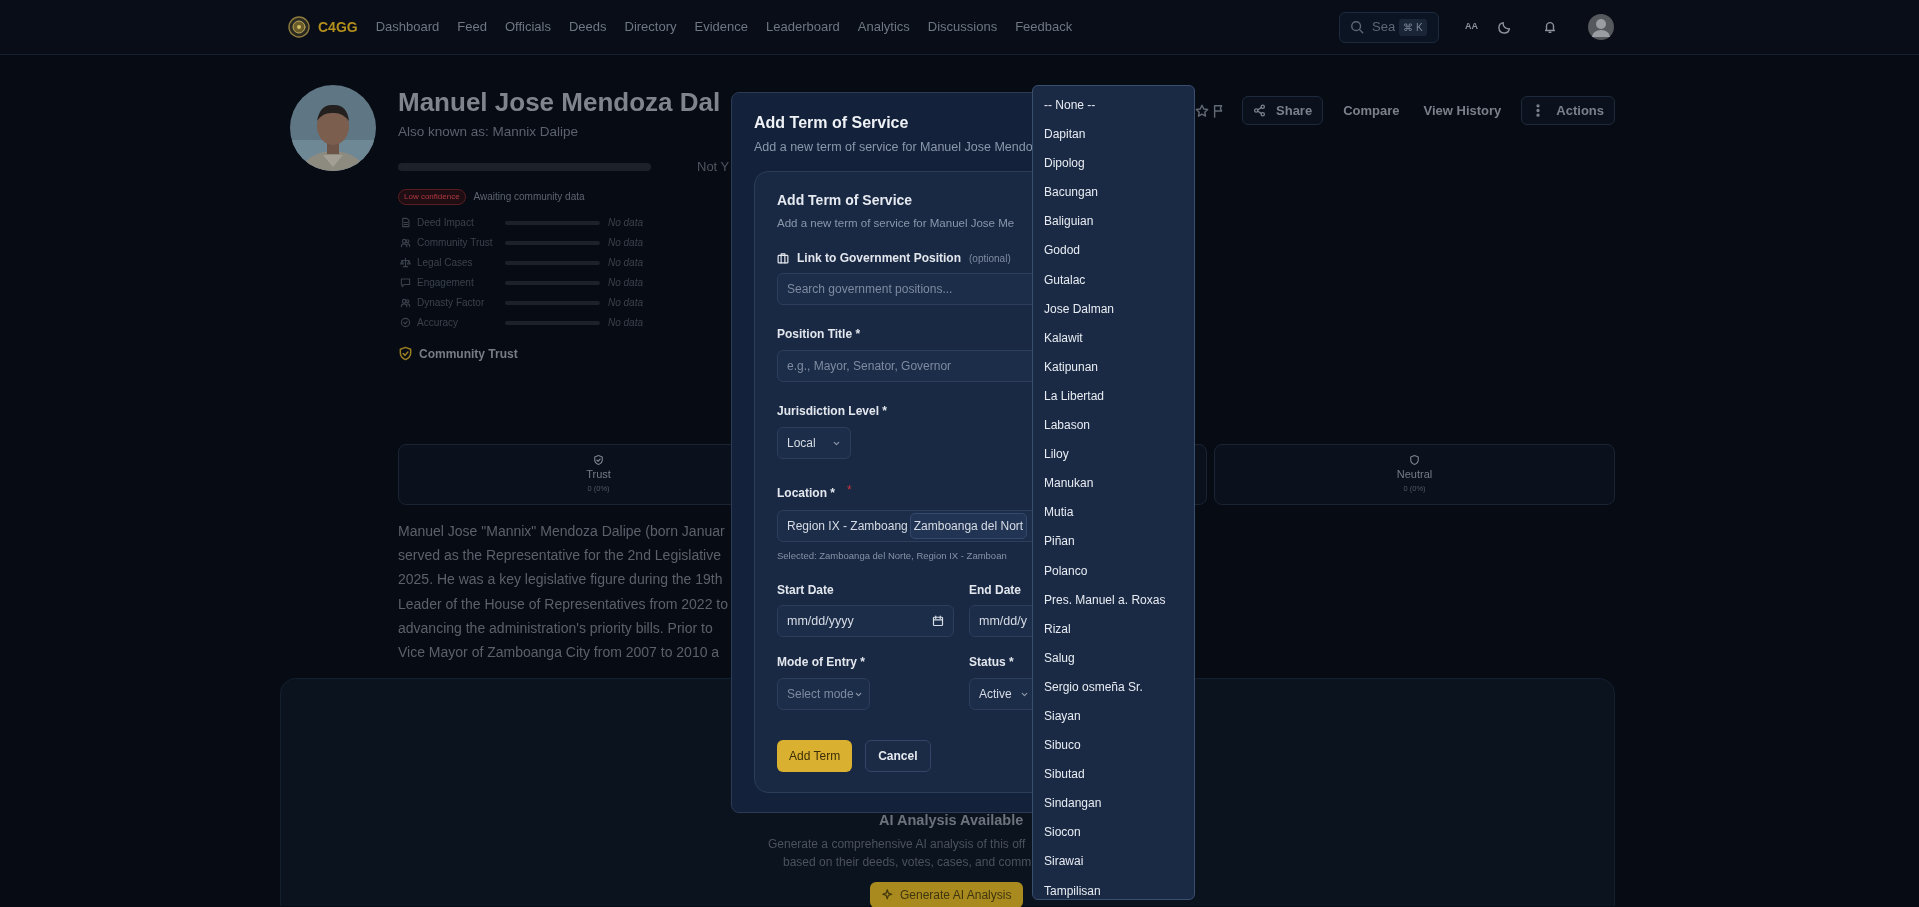 The image size is (1919, 907). Describe the element at coordinates (1471, 27) in the screenshot. I see `text-size-button: AA` at that location.